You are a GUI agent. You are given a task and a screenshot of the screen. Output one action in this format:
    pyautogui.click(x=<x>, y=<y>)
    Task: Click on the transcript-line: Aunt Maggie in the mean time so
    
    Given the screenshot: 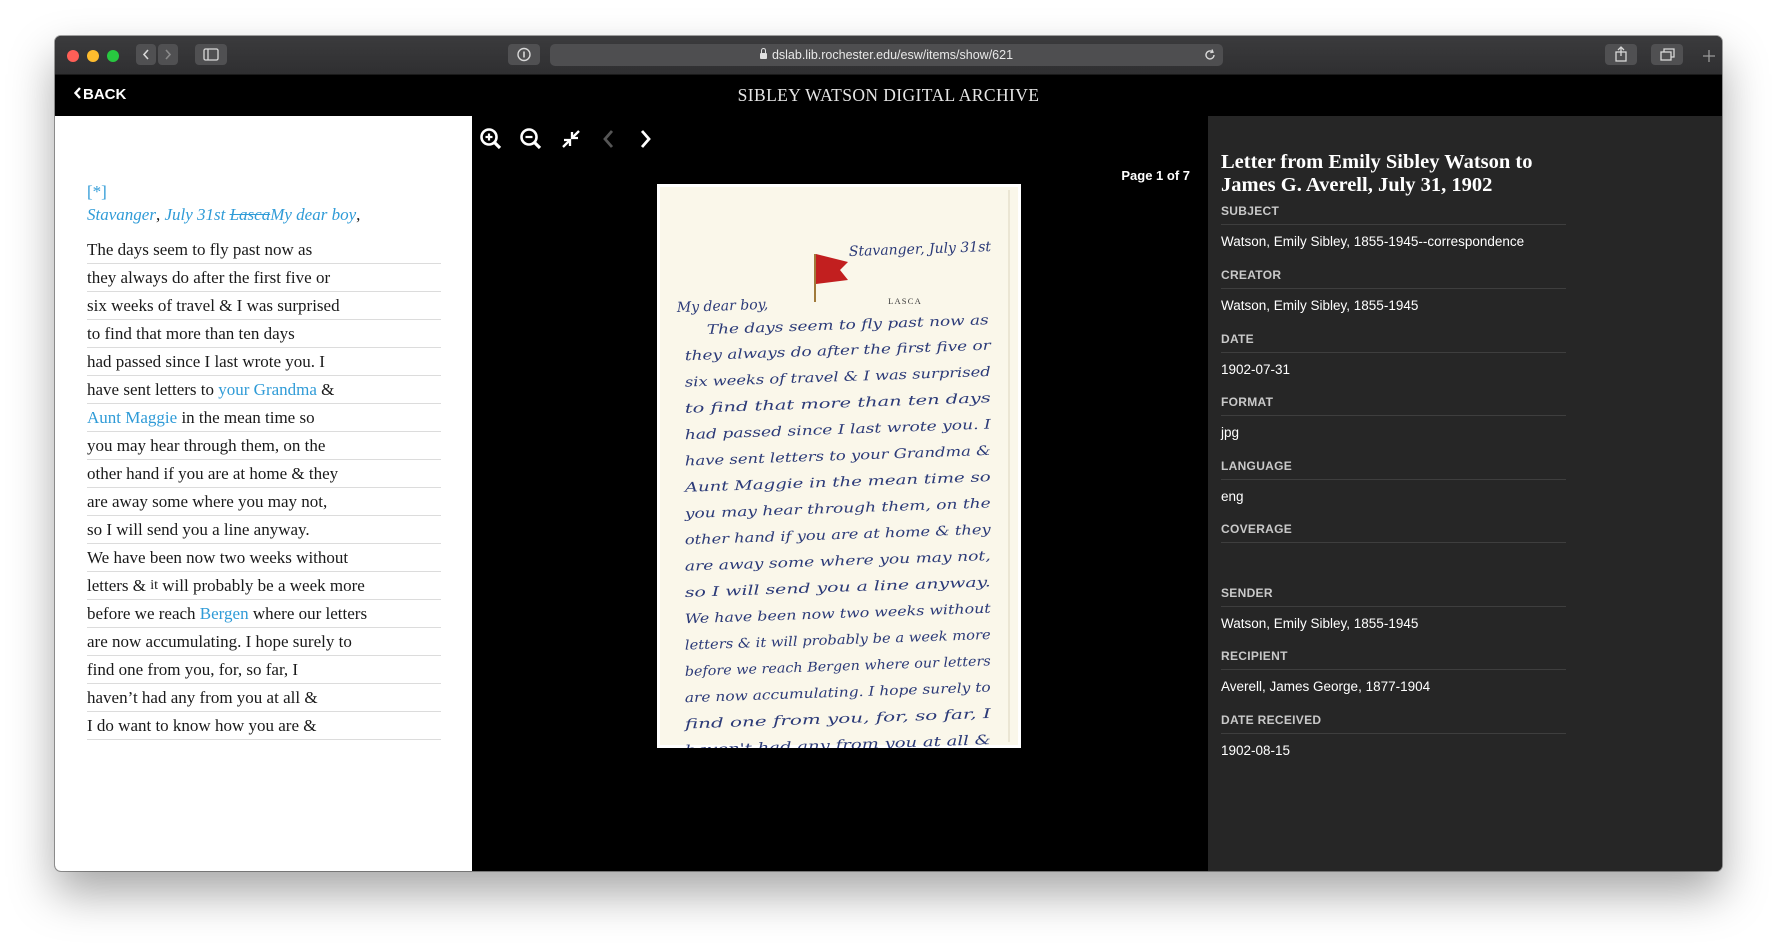 What is the action you would take?
    pyautogui.click(x=264, y=418)
    